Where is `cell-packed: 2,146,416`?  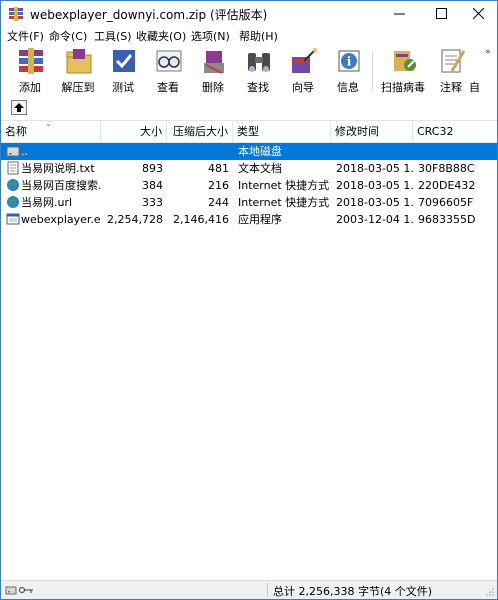 cell-packed: 2,146,416 is located at coordinates (201, 219).